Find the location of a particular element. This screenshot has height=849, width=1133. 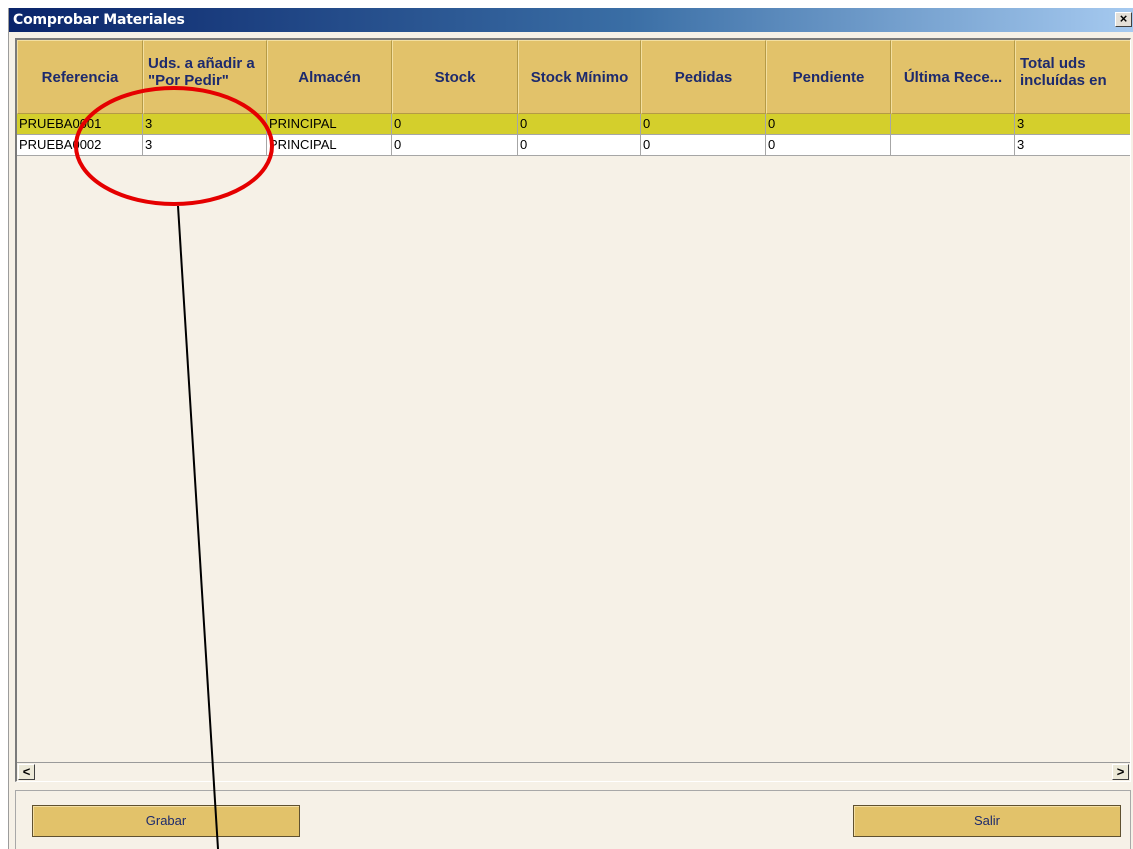

button-bar: Grabar Salir is located at coordinates (573, 819).